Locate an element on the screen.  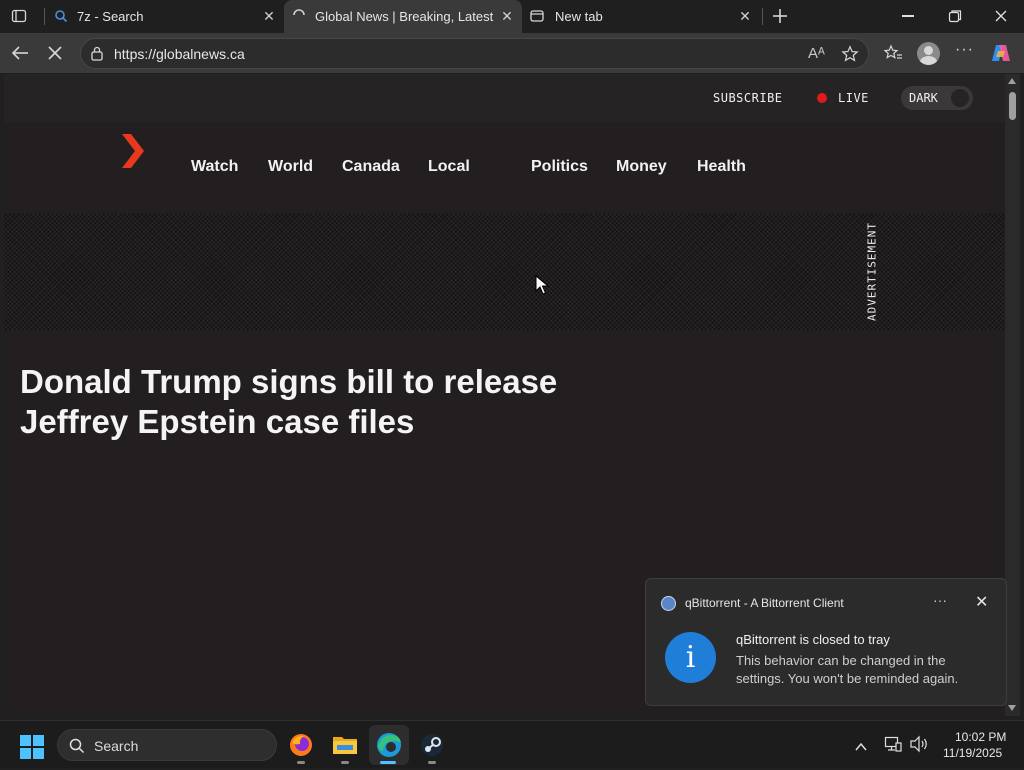
advertisement-text: ADVERTISEMENT is located at coordinates (872, 271).